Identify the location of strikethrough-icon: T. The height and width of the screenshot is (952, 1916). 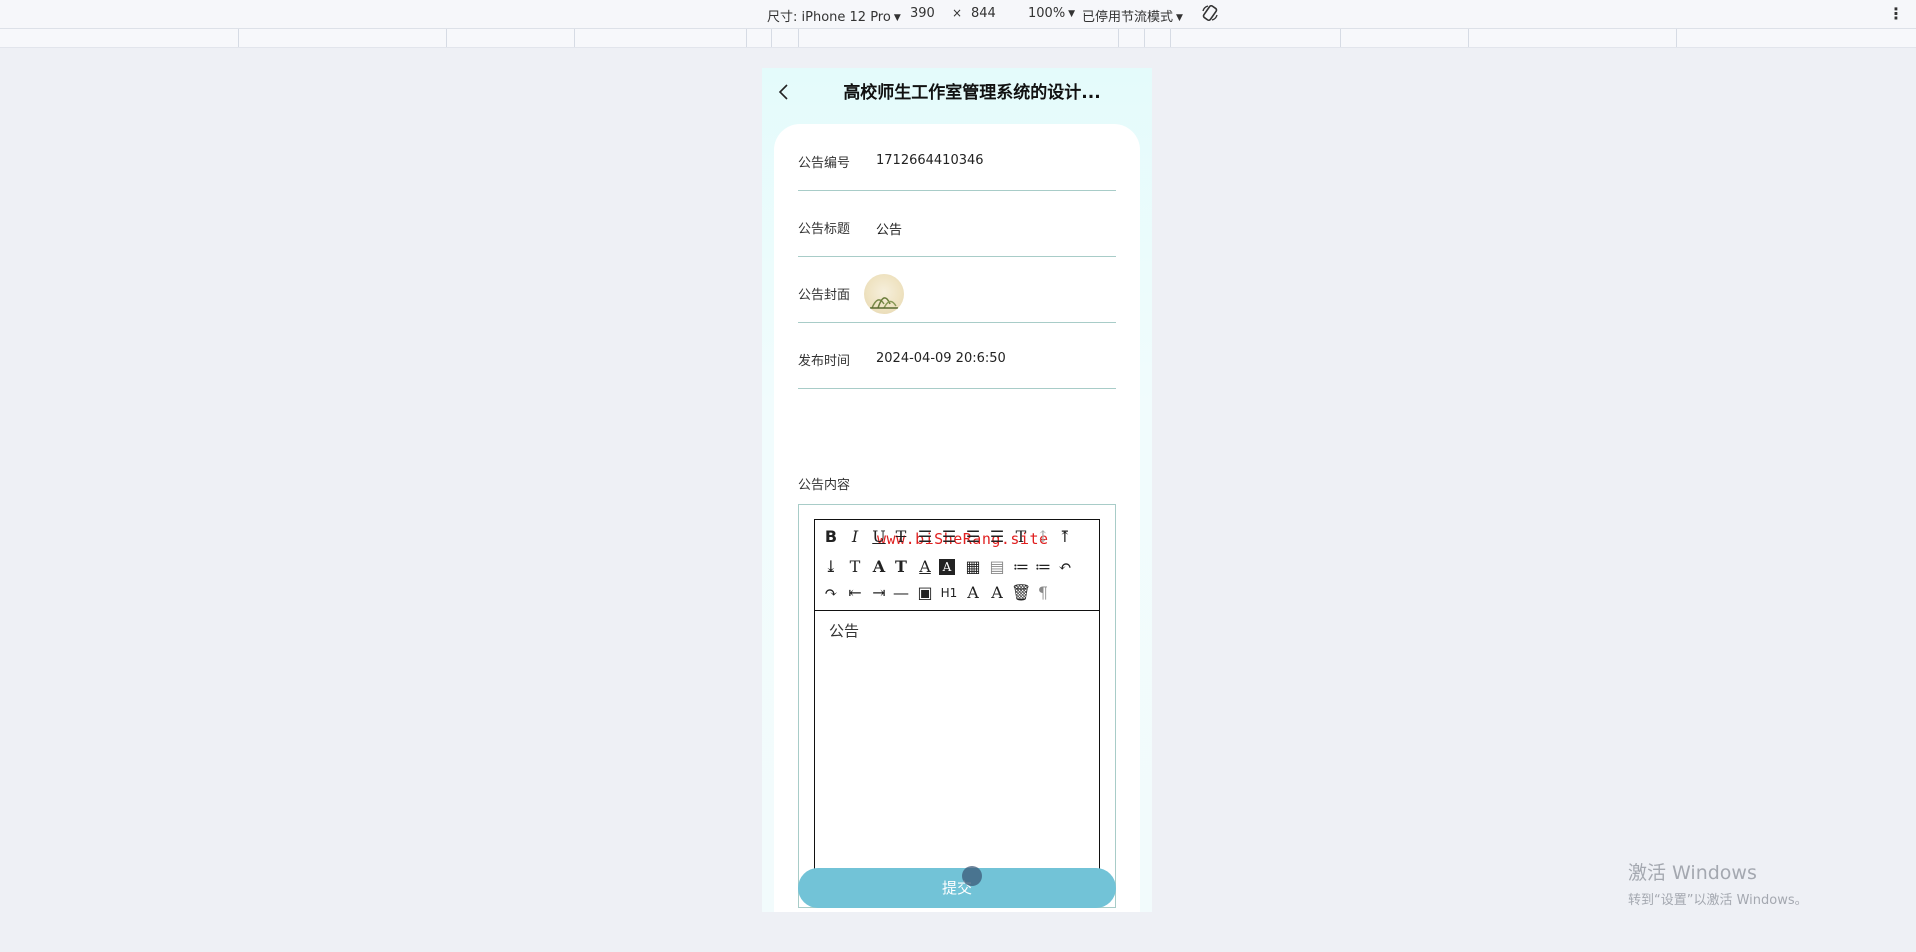
(901, 537).